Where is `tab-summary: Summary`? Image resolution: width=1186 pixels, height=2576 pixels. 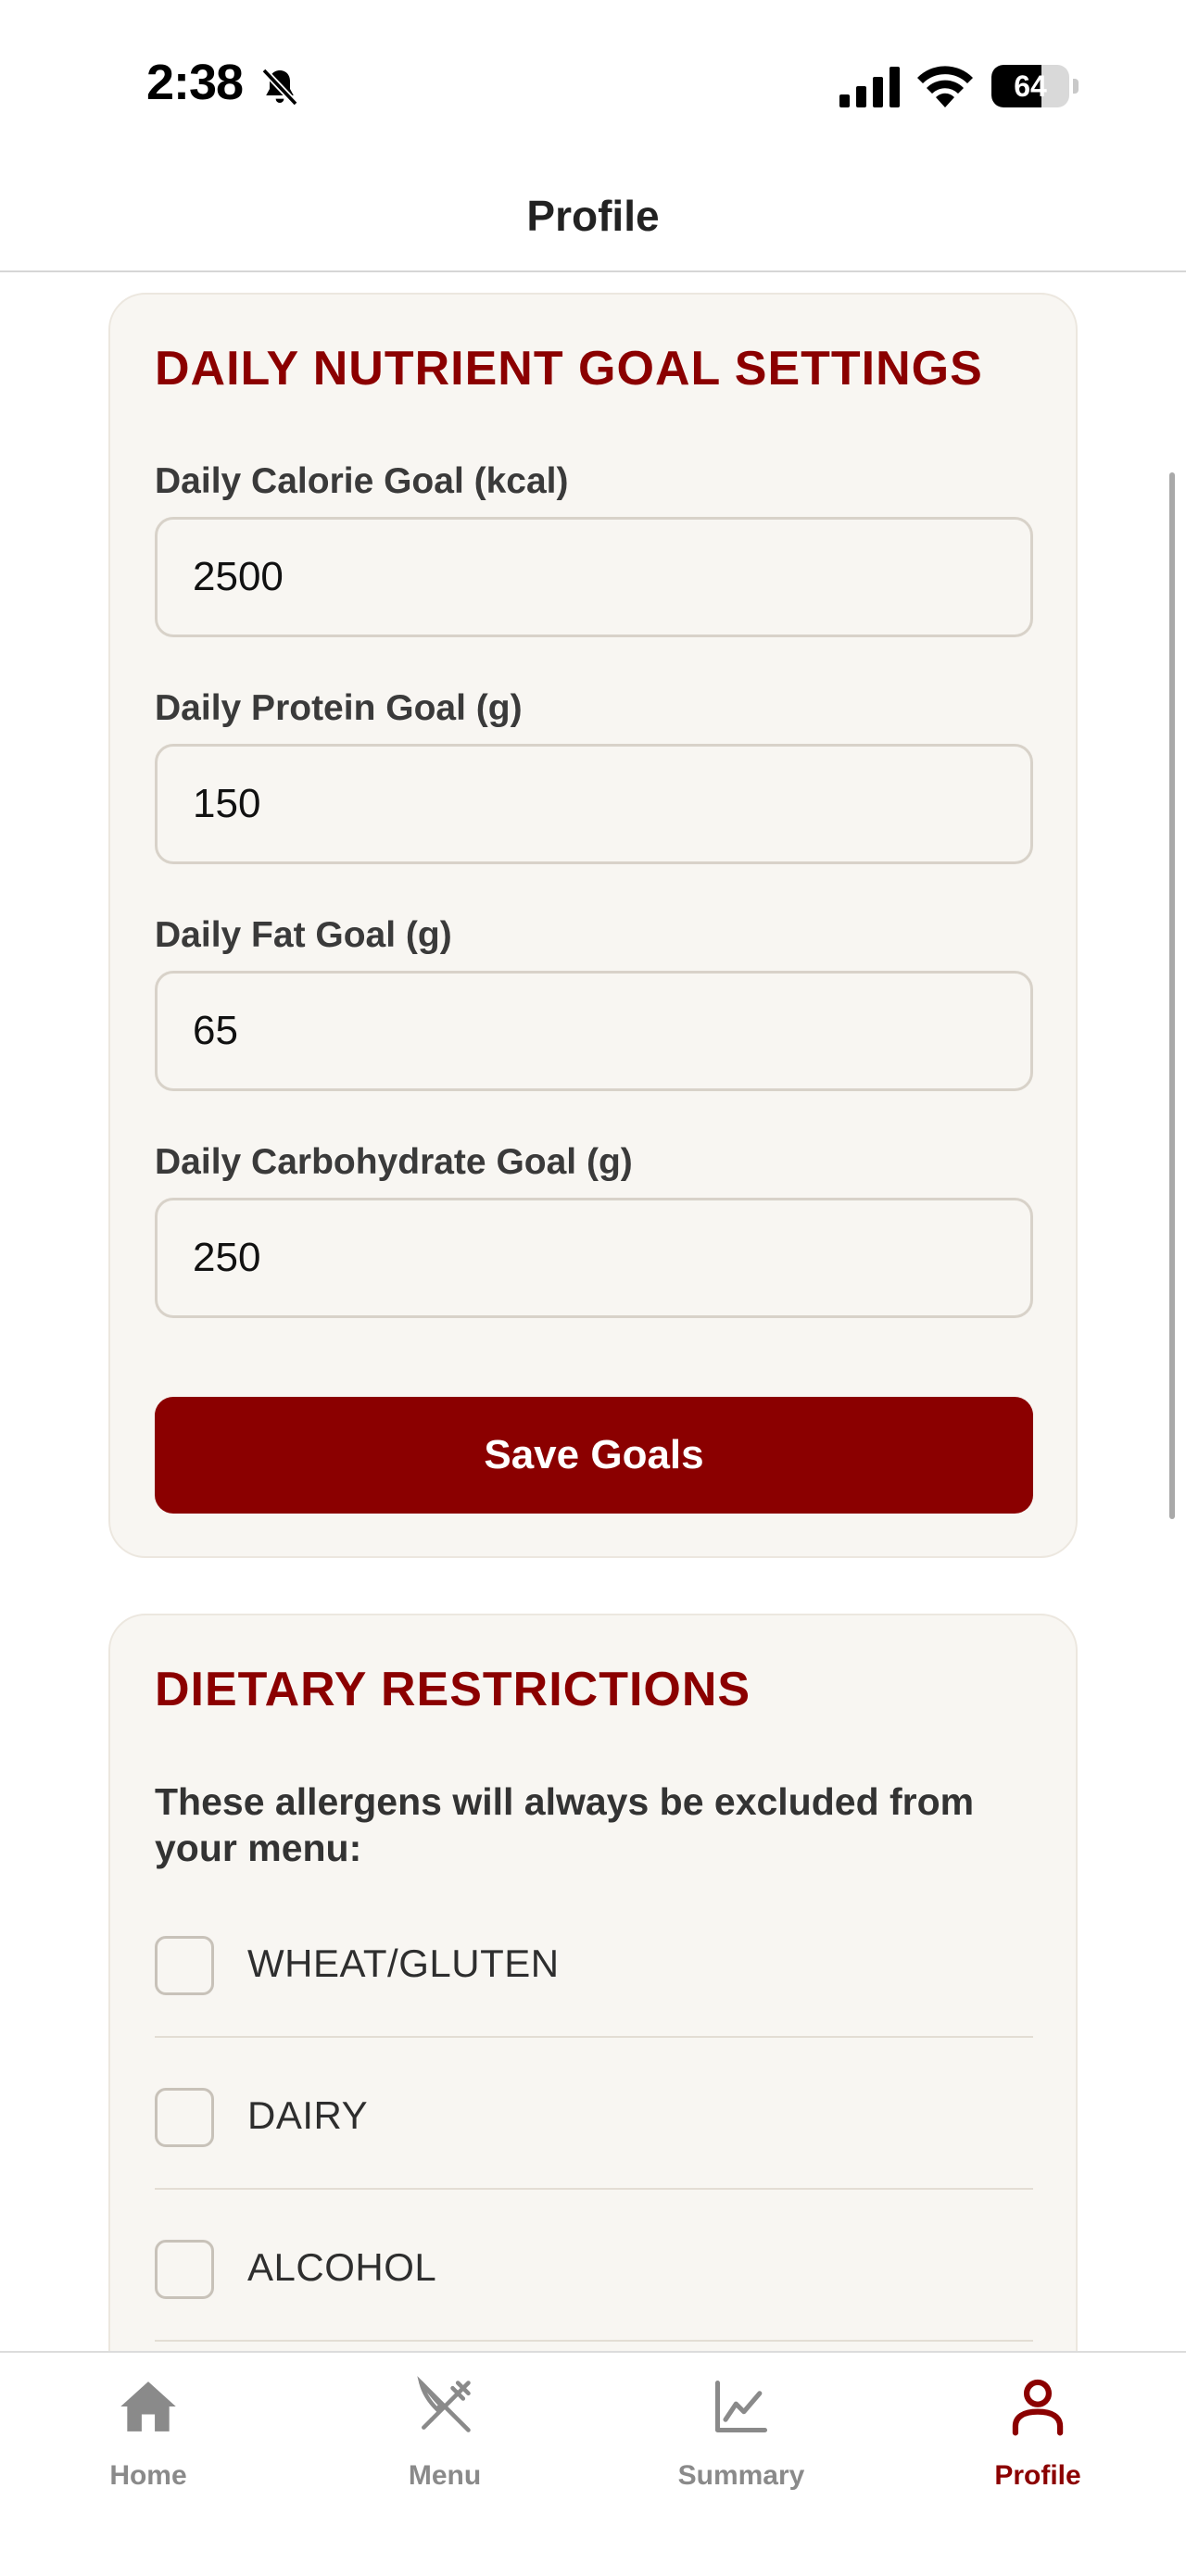 tab-summary: Summary is located at coordinates (741, 2464).